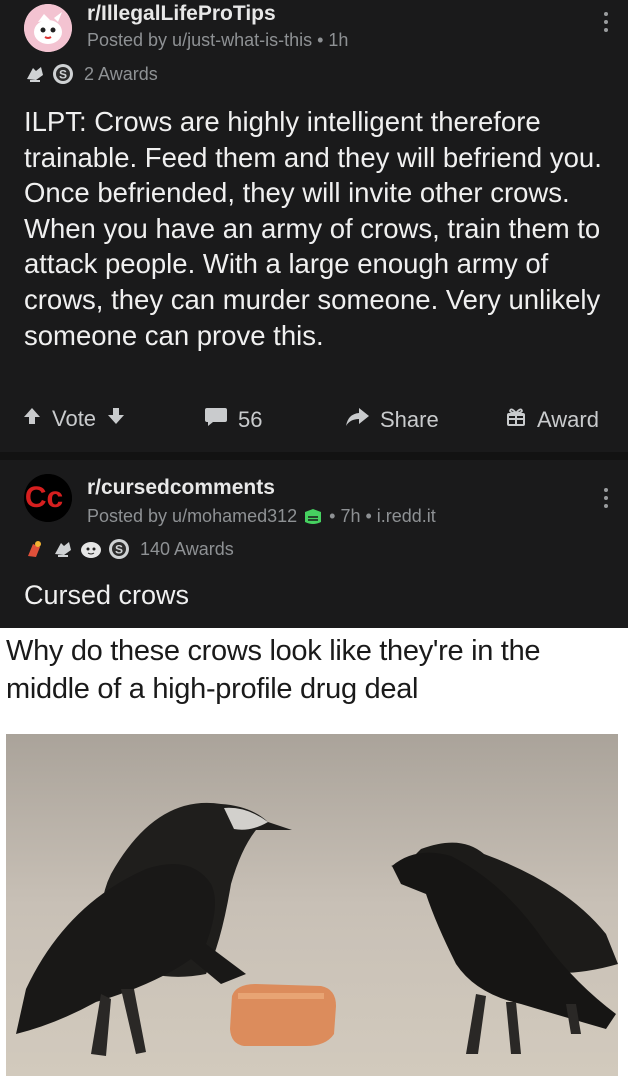 The height and width of the screenshot is (1080, 628). What do you see at coordinates (314, 420) in the screenshot?
I see `action-bar: Vote 56 Share Award` at bounding box center [314, 420].